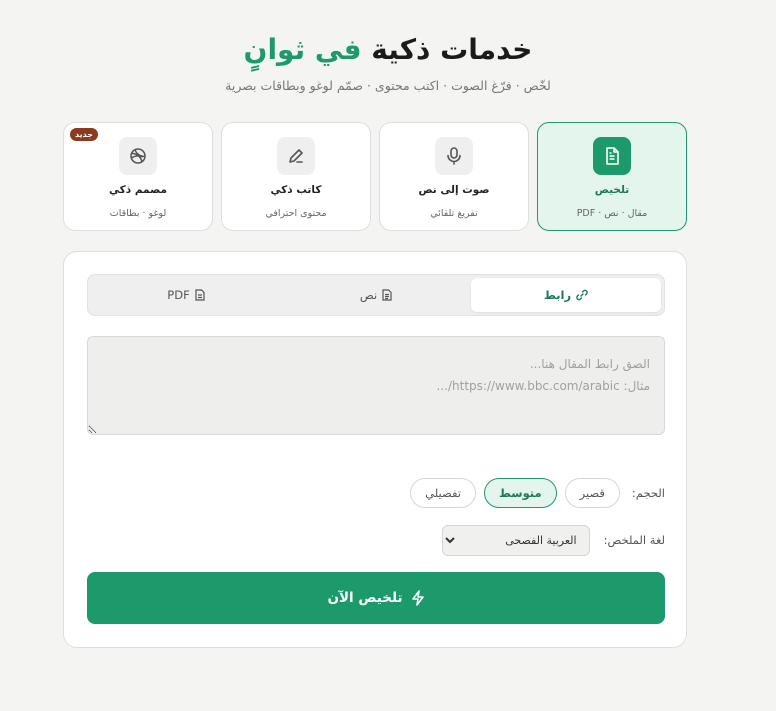  Describe the element at coordinates (454, 156) in the screenshot. I see `microphone-icon` at that location.